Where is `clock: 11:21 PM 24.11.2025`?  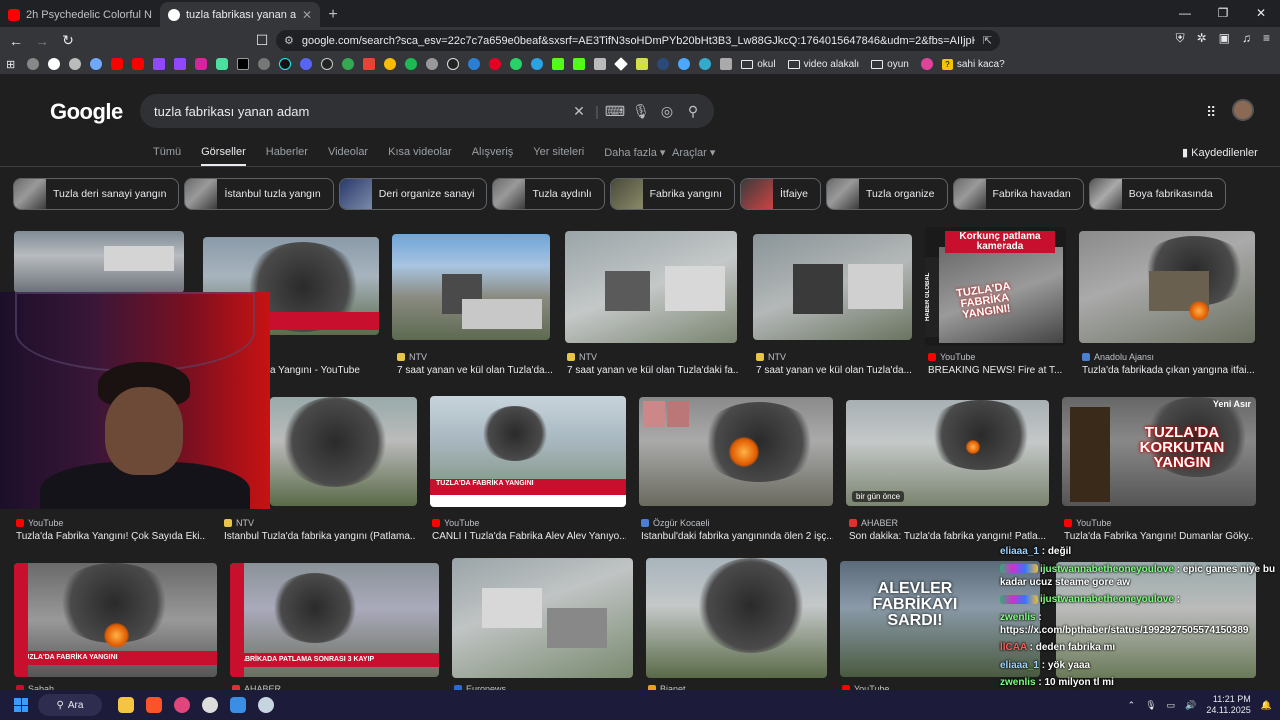 clock: 11:21 PM 24.11.2025 is located at coordinates (1228, 705).